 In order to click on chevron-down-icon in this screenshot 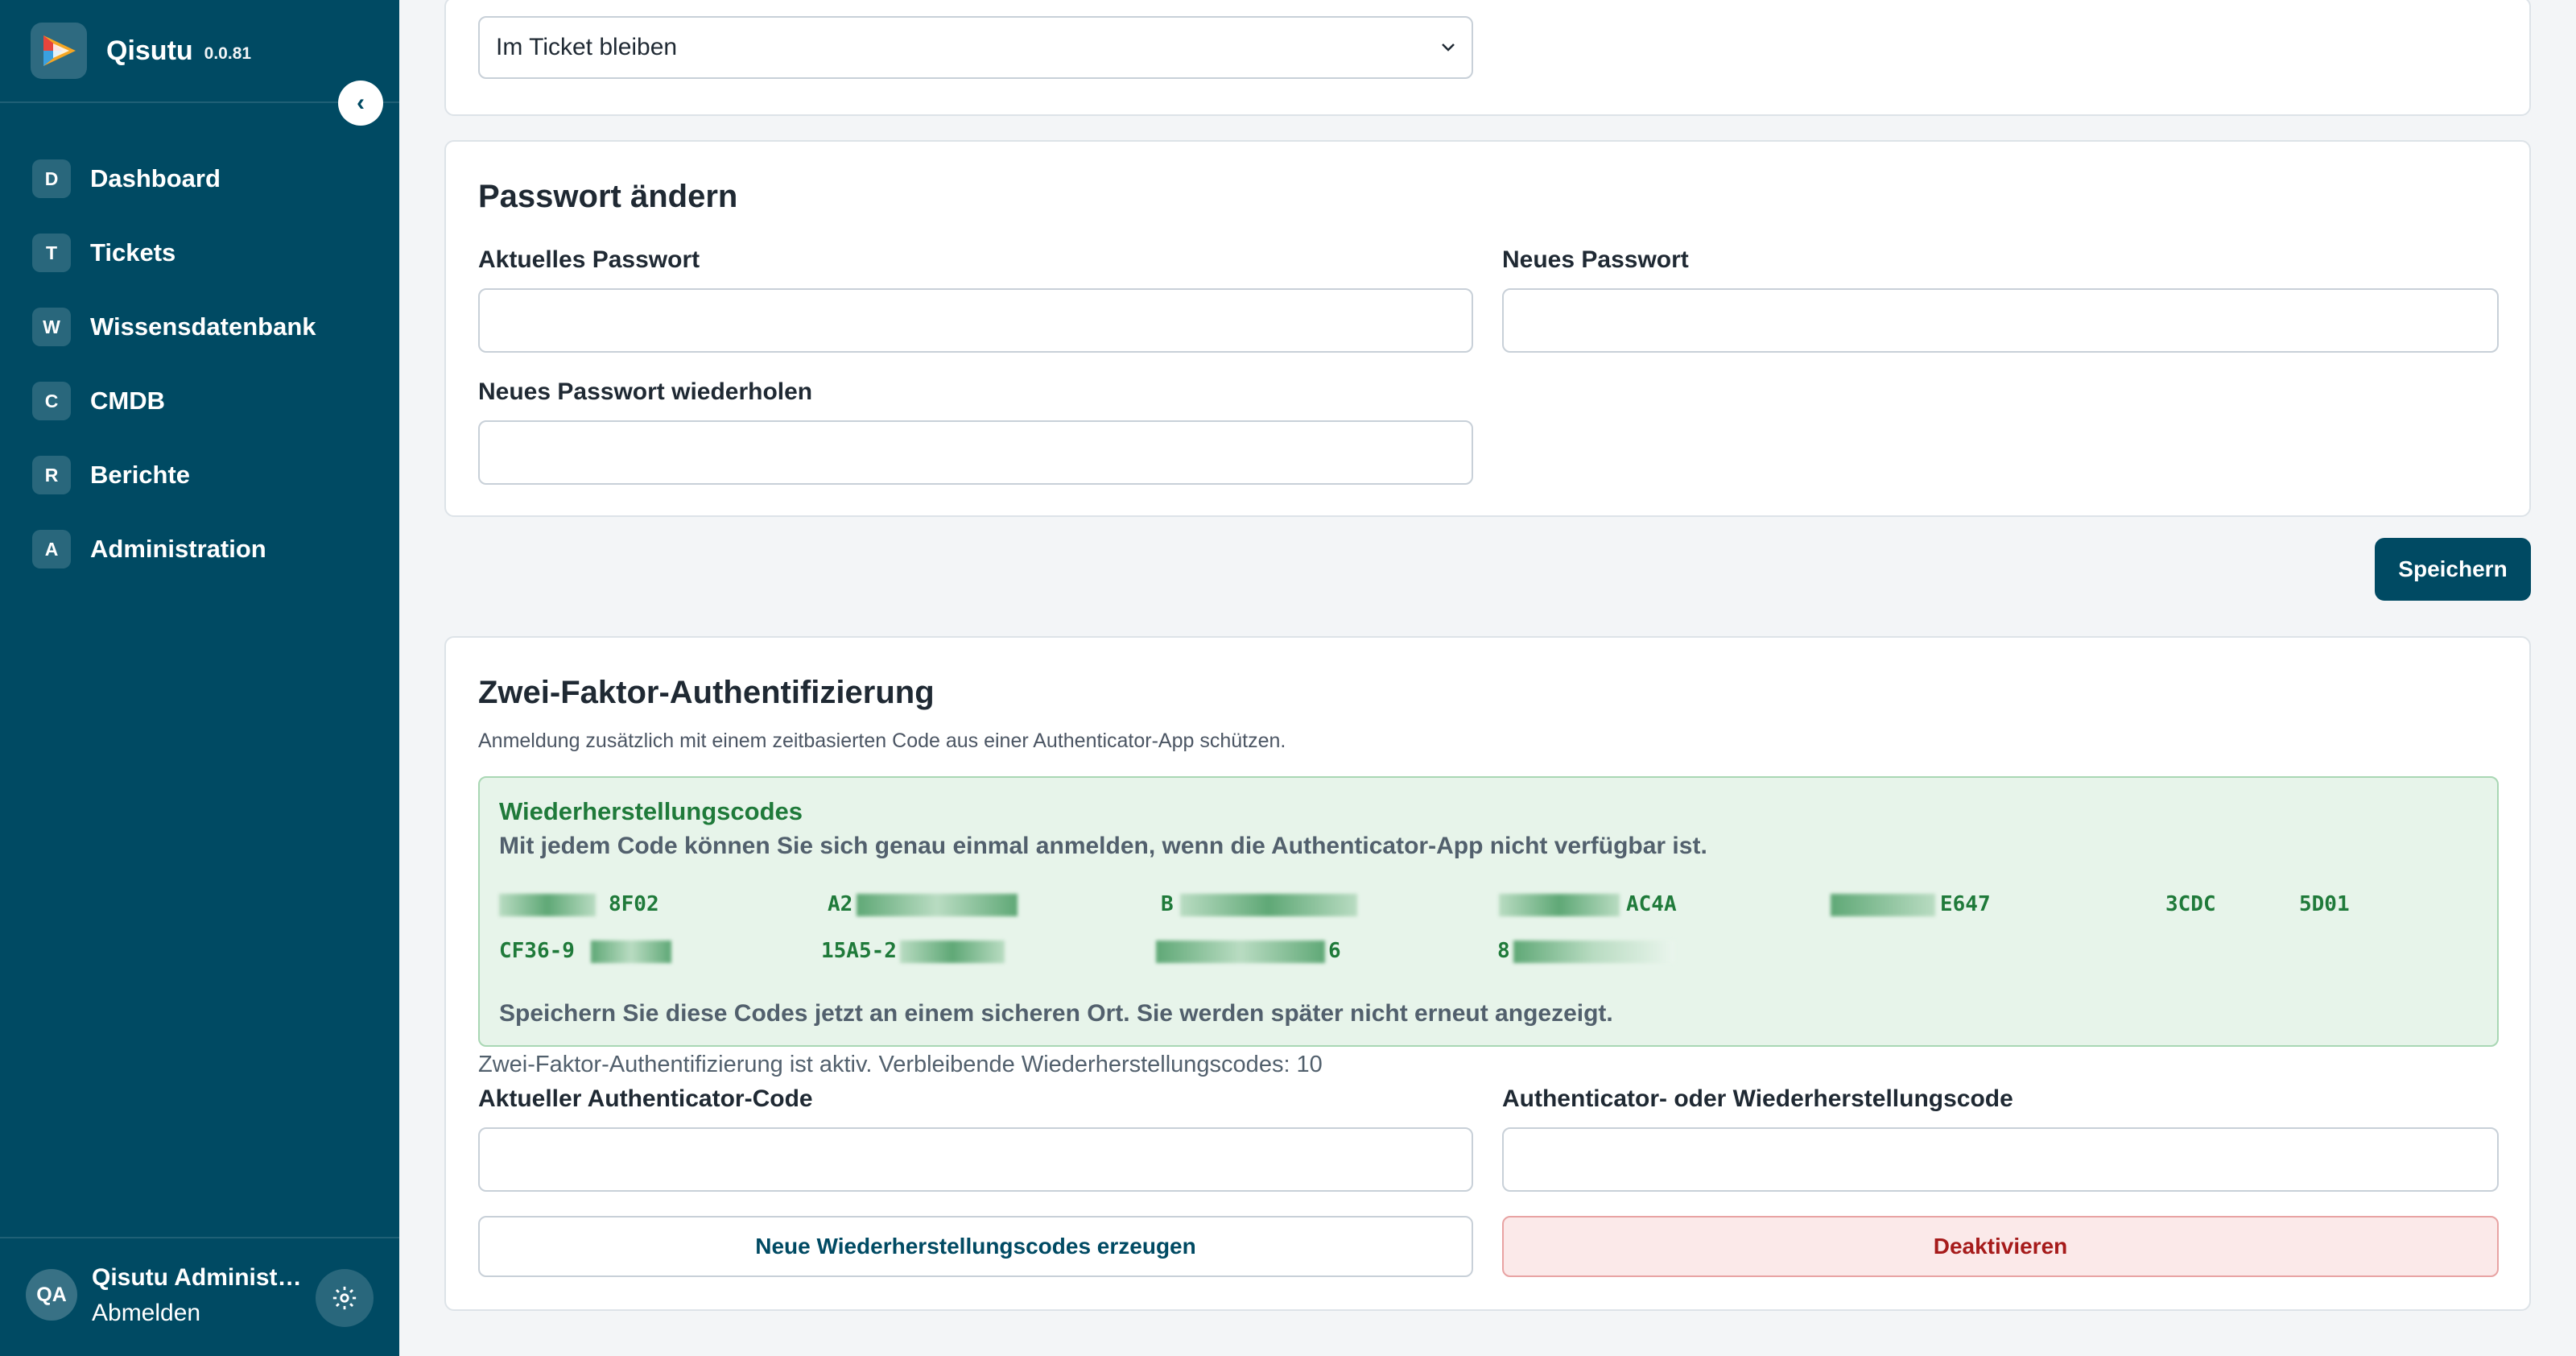, I will do `click(1448, 48)`.